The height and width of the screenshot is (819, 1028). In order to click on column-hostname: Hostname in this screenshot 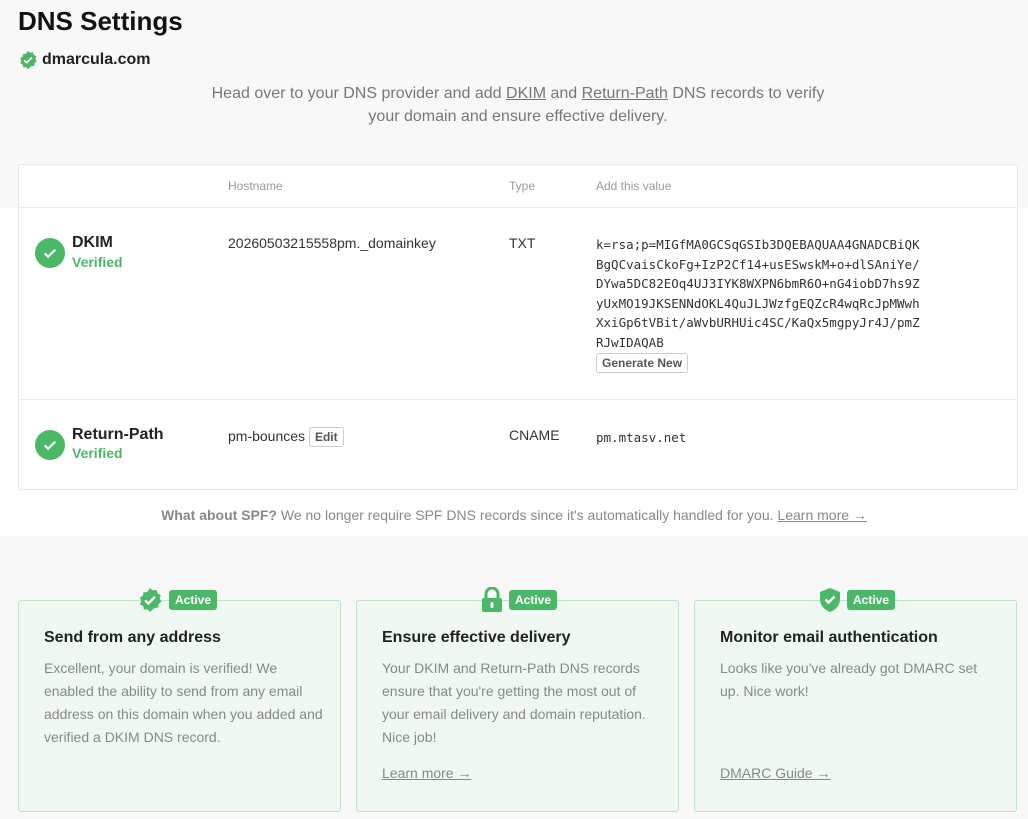, I will do `click(255, 186)`.